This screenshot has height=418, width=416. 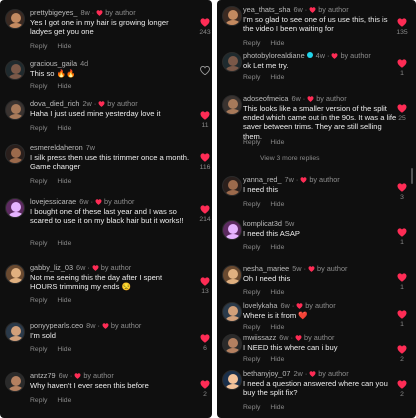 What do you see at coordinates (266, 373) in the screenshot?
I see `username: bethanyjoy_07` at bounding box center [266, 373].